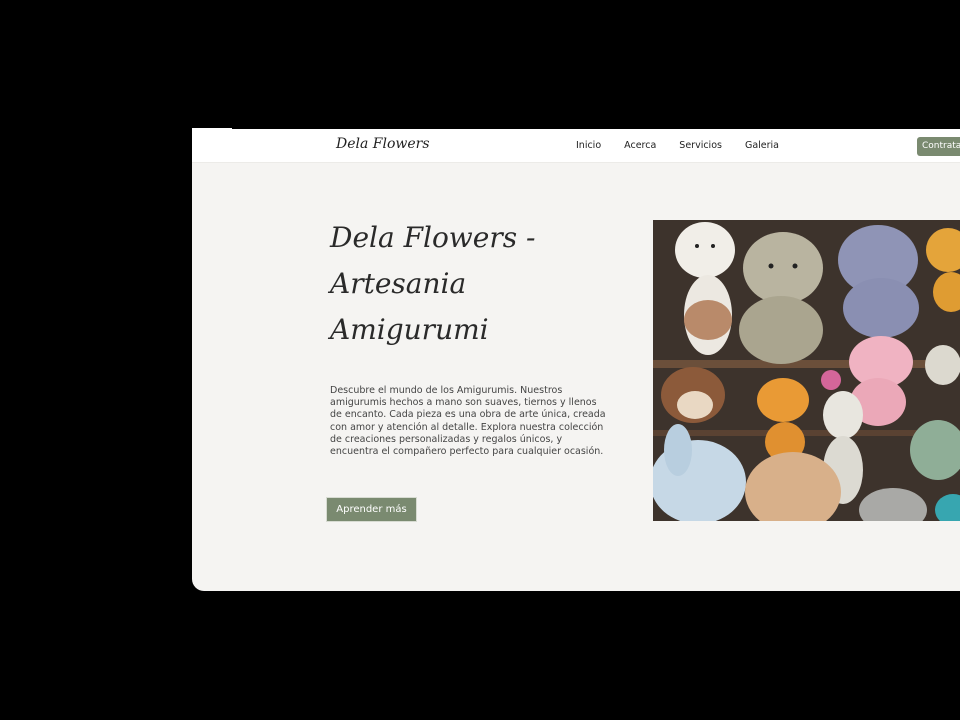  What do you see at coordinates (383, 144) in the screenshot?
I see `brand-logo: Dela Flowers` at bounding box center [383, 144].